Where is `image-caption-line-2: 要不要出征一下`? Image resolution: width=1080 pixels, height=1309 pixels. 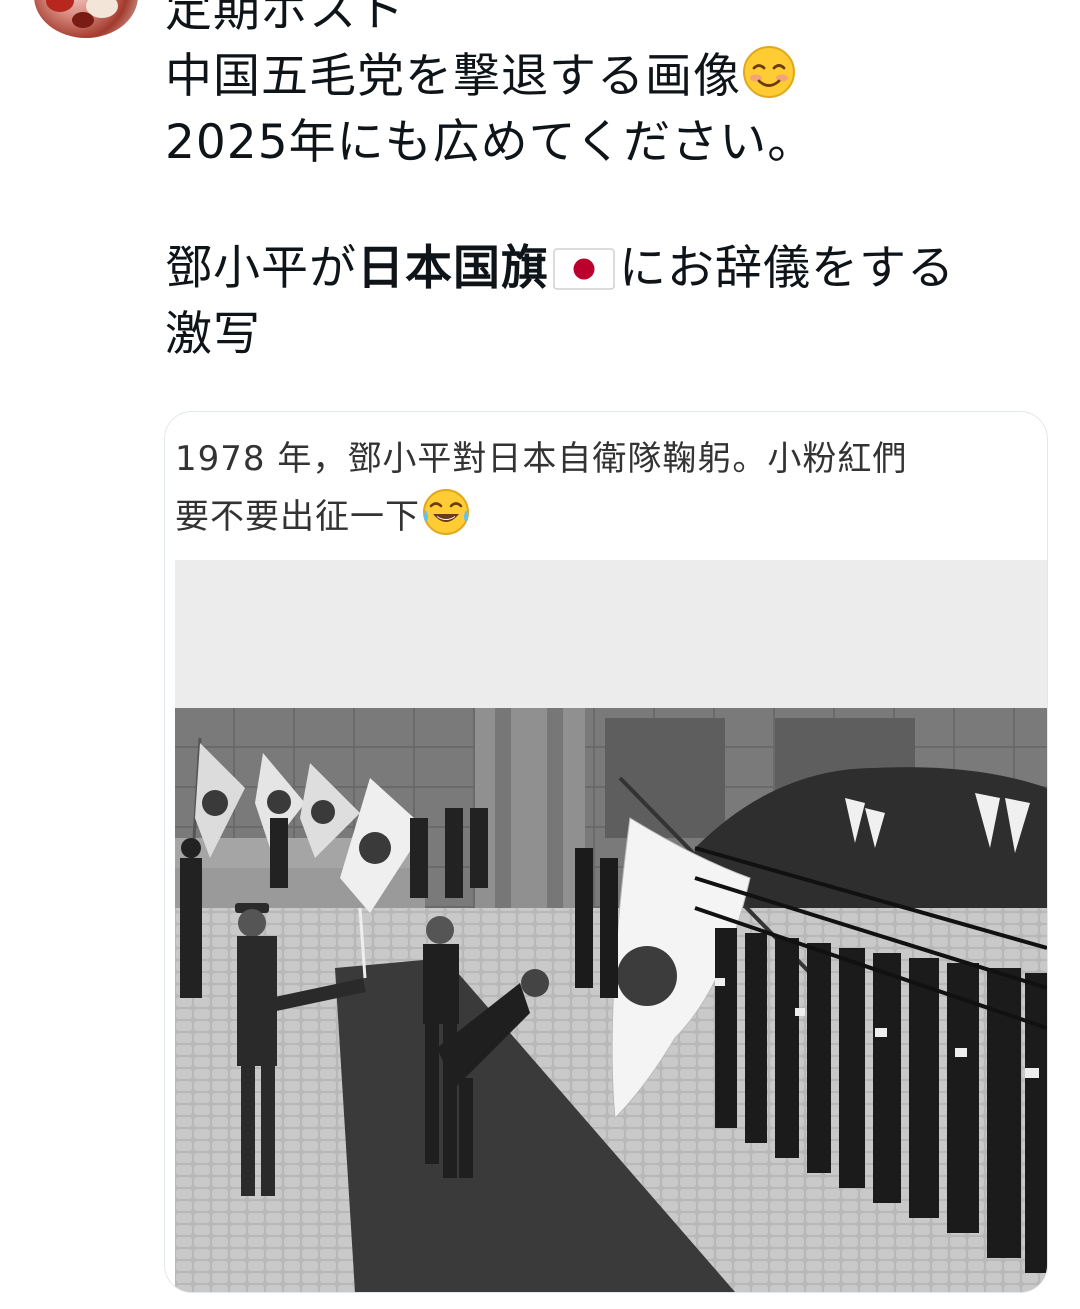 image-caption-line-2: 要不要出征一下 is located at coordinates (605, 515).